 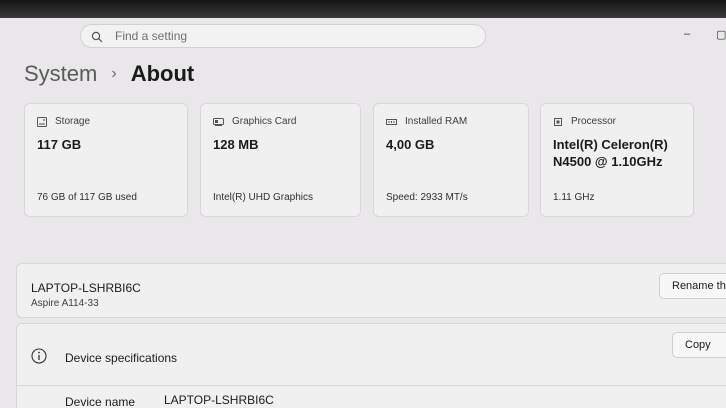 I want to click on ram-title: Installed RAM, so click(x=436, y=121).